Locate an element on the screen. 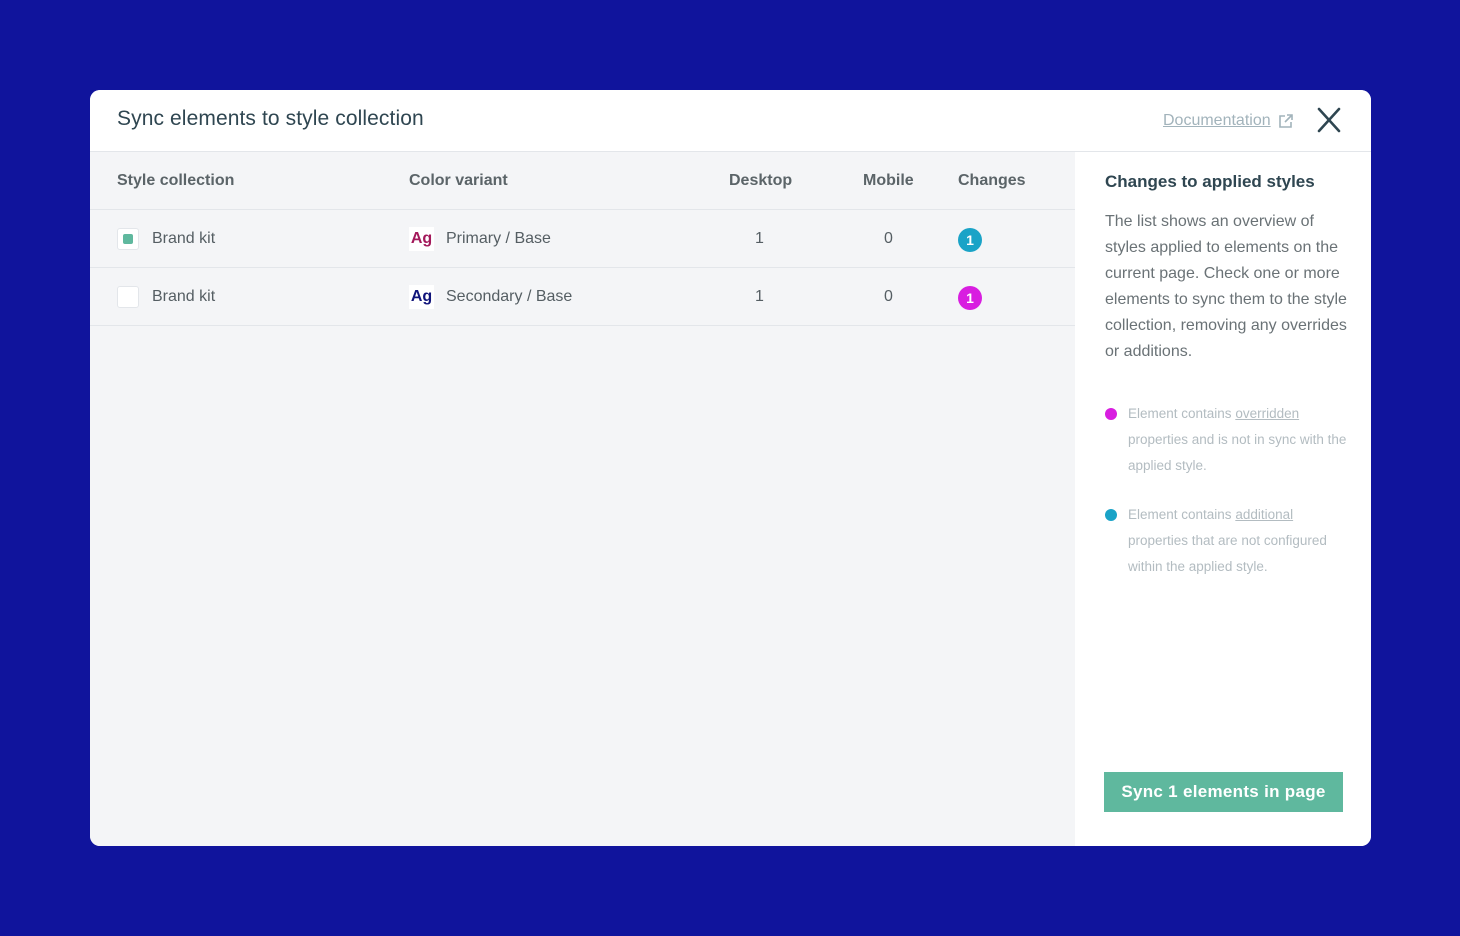  column-header-desktop: Desktop is located at coordinates (761, 180).